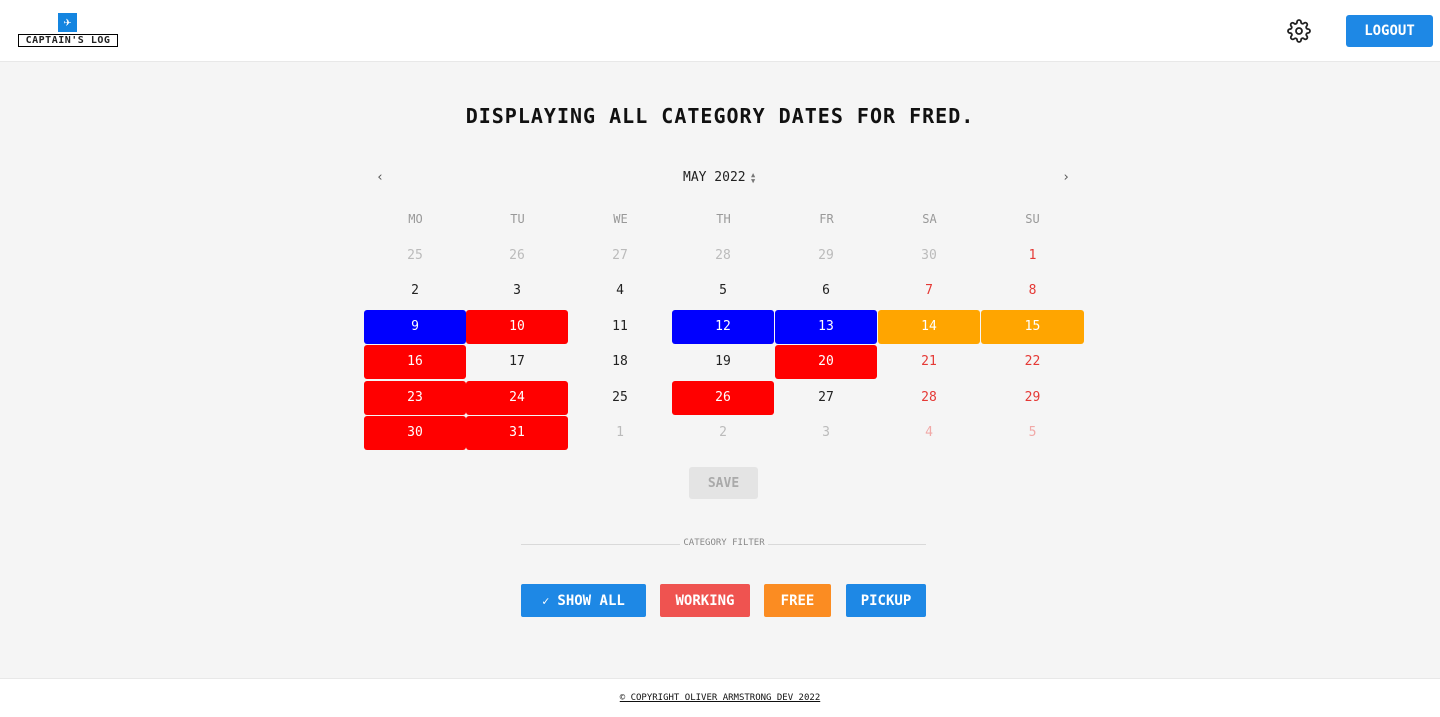  I want to click on logout-button: Logout, so click(1389, 31).